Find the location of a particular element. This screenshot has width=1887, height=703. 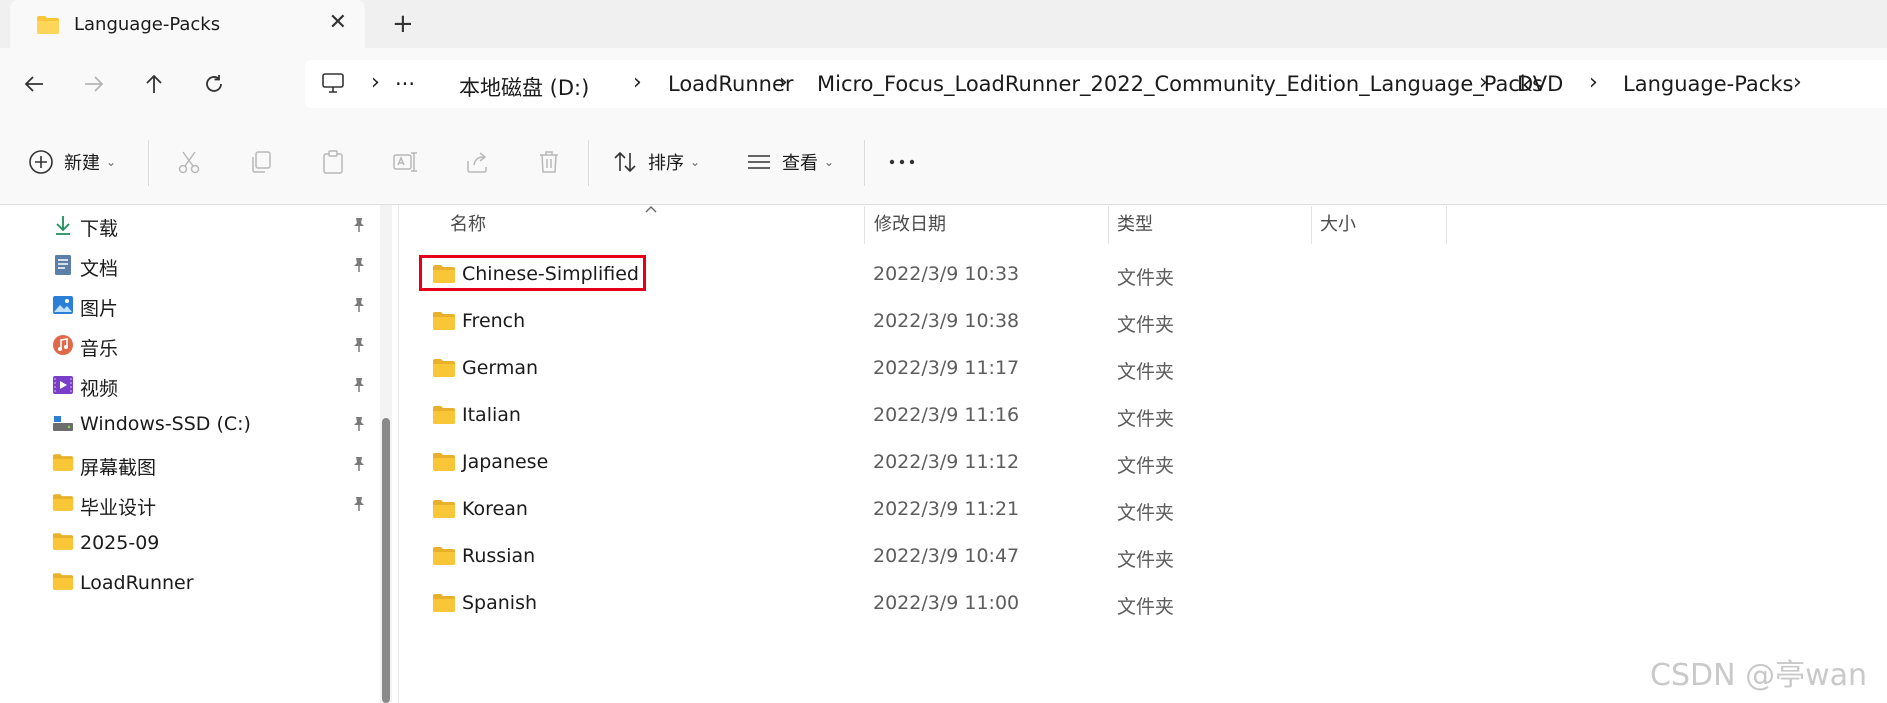

cut-button is located at coordinates (189, 162).